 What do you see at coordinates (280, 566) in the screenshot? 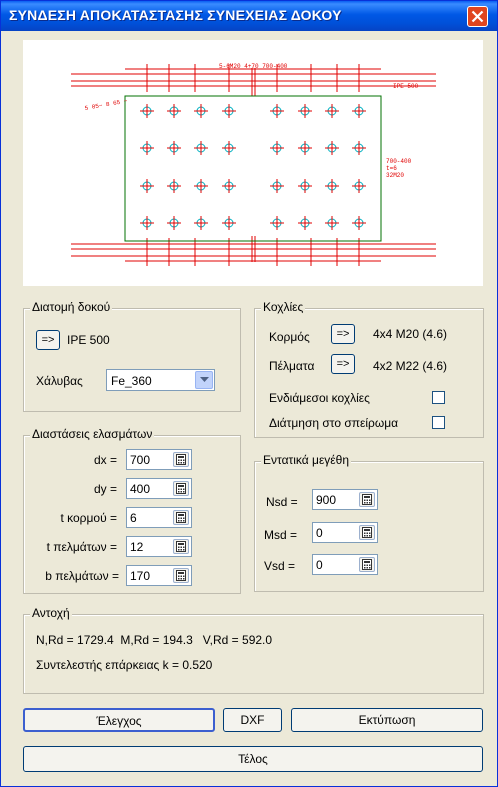
I see `vsd-label: Vsd =` at bounding box center [280, 566].